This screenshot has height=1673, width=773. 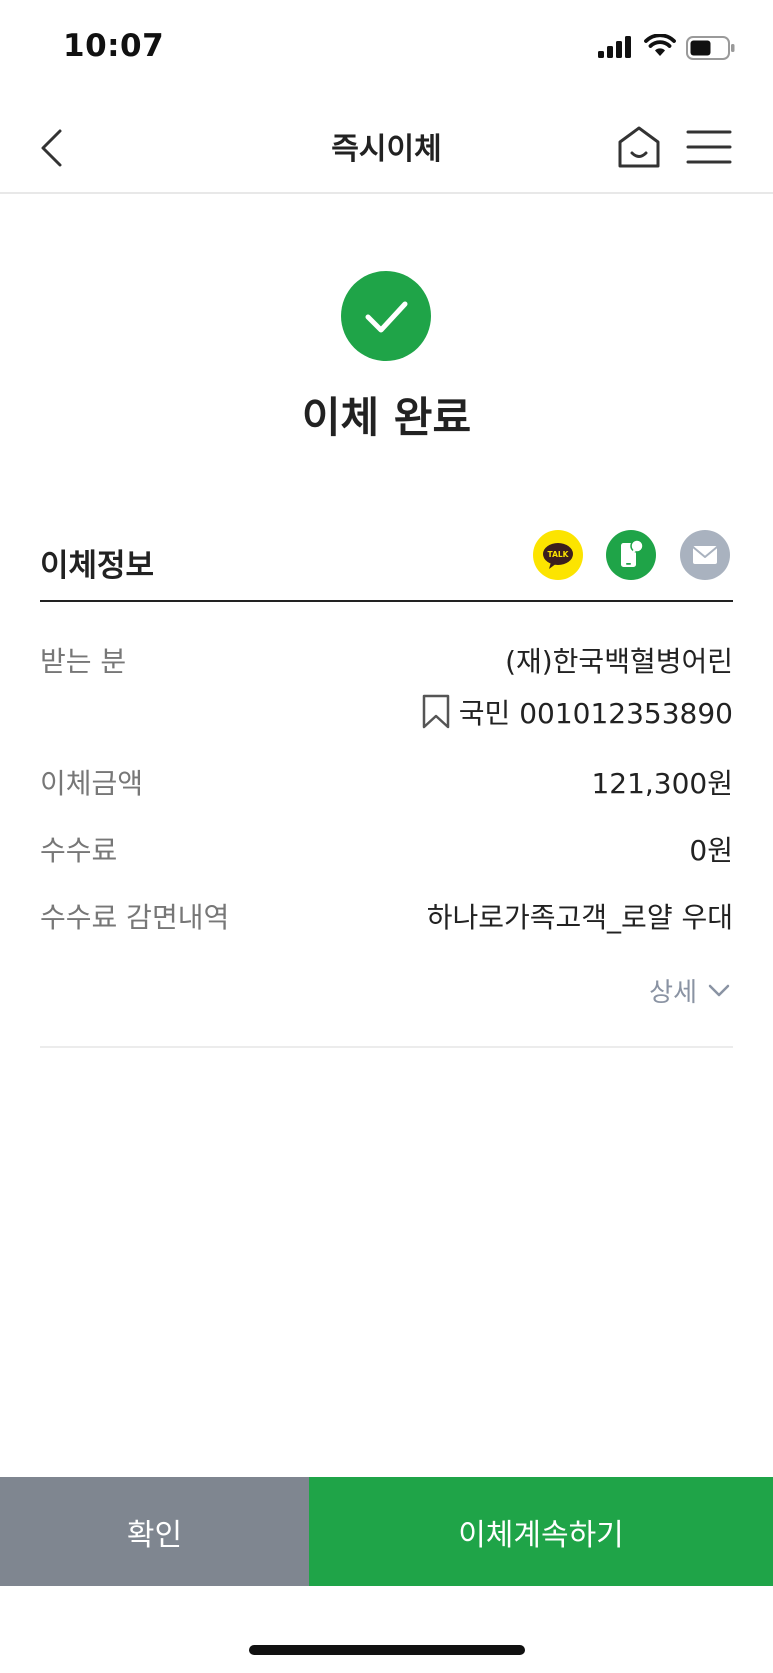 What do you see at coordinates (97, 566) in the screenshot?
I see `section-title: 이체정보` at bounding box center [97, 566].